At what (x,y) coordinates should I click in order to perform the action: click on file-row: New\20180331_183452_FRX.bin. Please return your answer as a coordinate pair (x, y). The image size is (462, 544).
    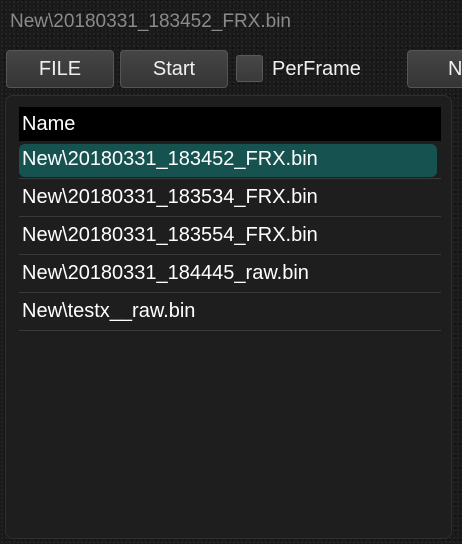
    Looking at the image, I should click on (230, 160).